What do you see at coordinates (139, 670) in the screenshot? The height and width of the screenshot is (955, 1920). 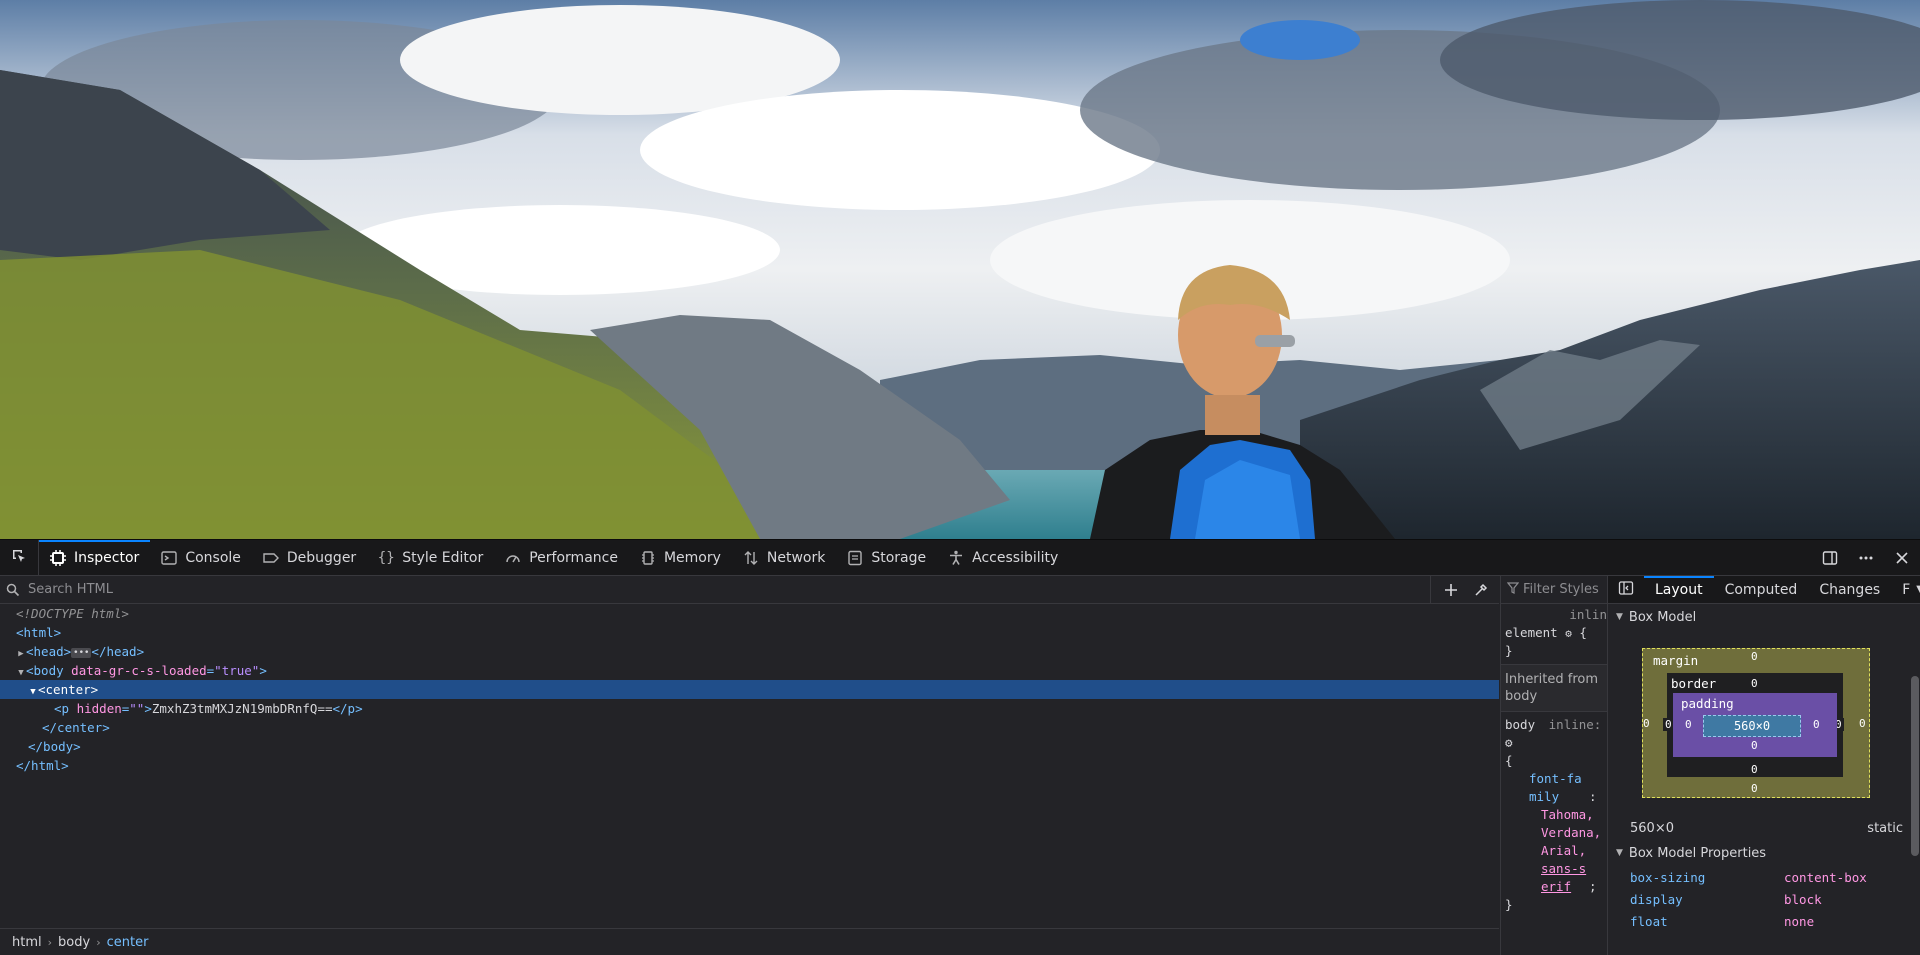 I see `attr-name: data-gr-c-s-loaded` at bounding box center [139, 670].